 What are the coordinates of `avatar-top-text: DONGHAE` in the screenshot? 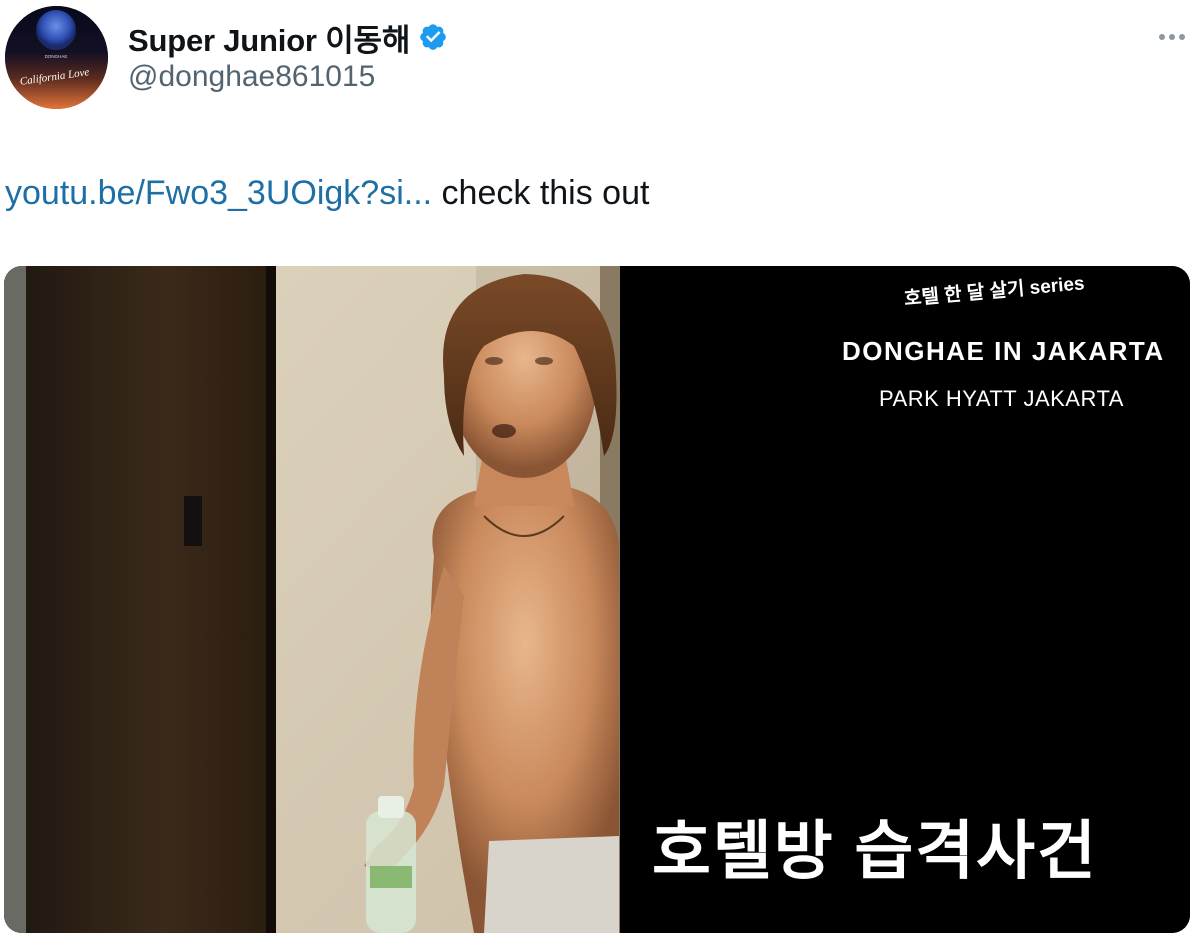 It's located at (56, 56).